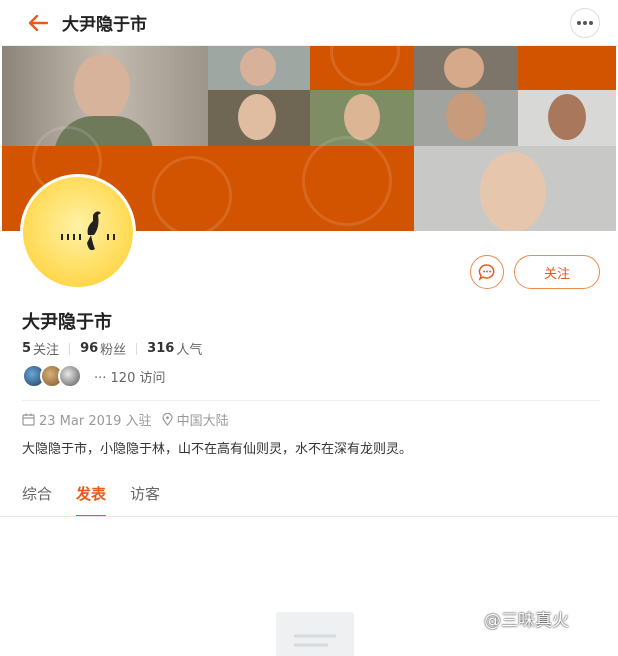 This screenshot has height=656, width=618. I want to click on follow-button: 关注, so click(557, 272).